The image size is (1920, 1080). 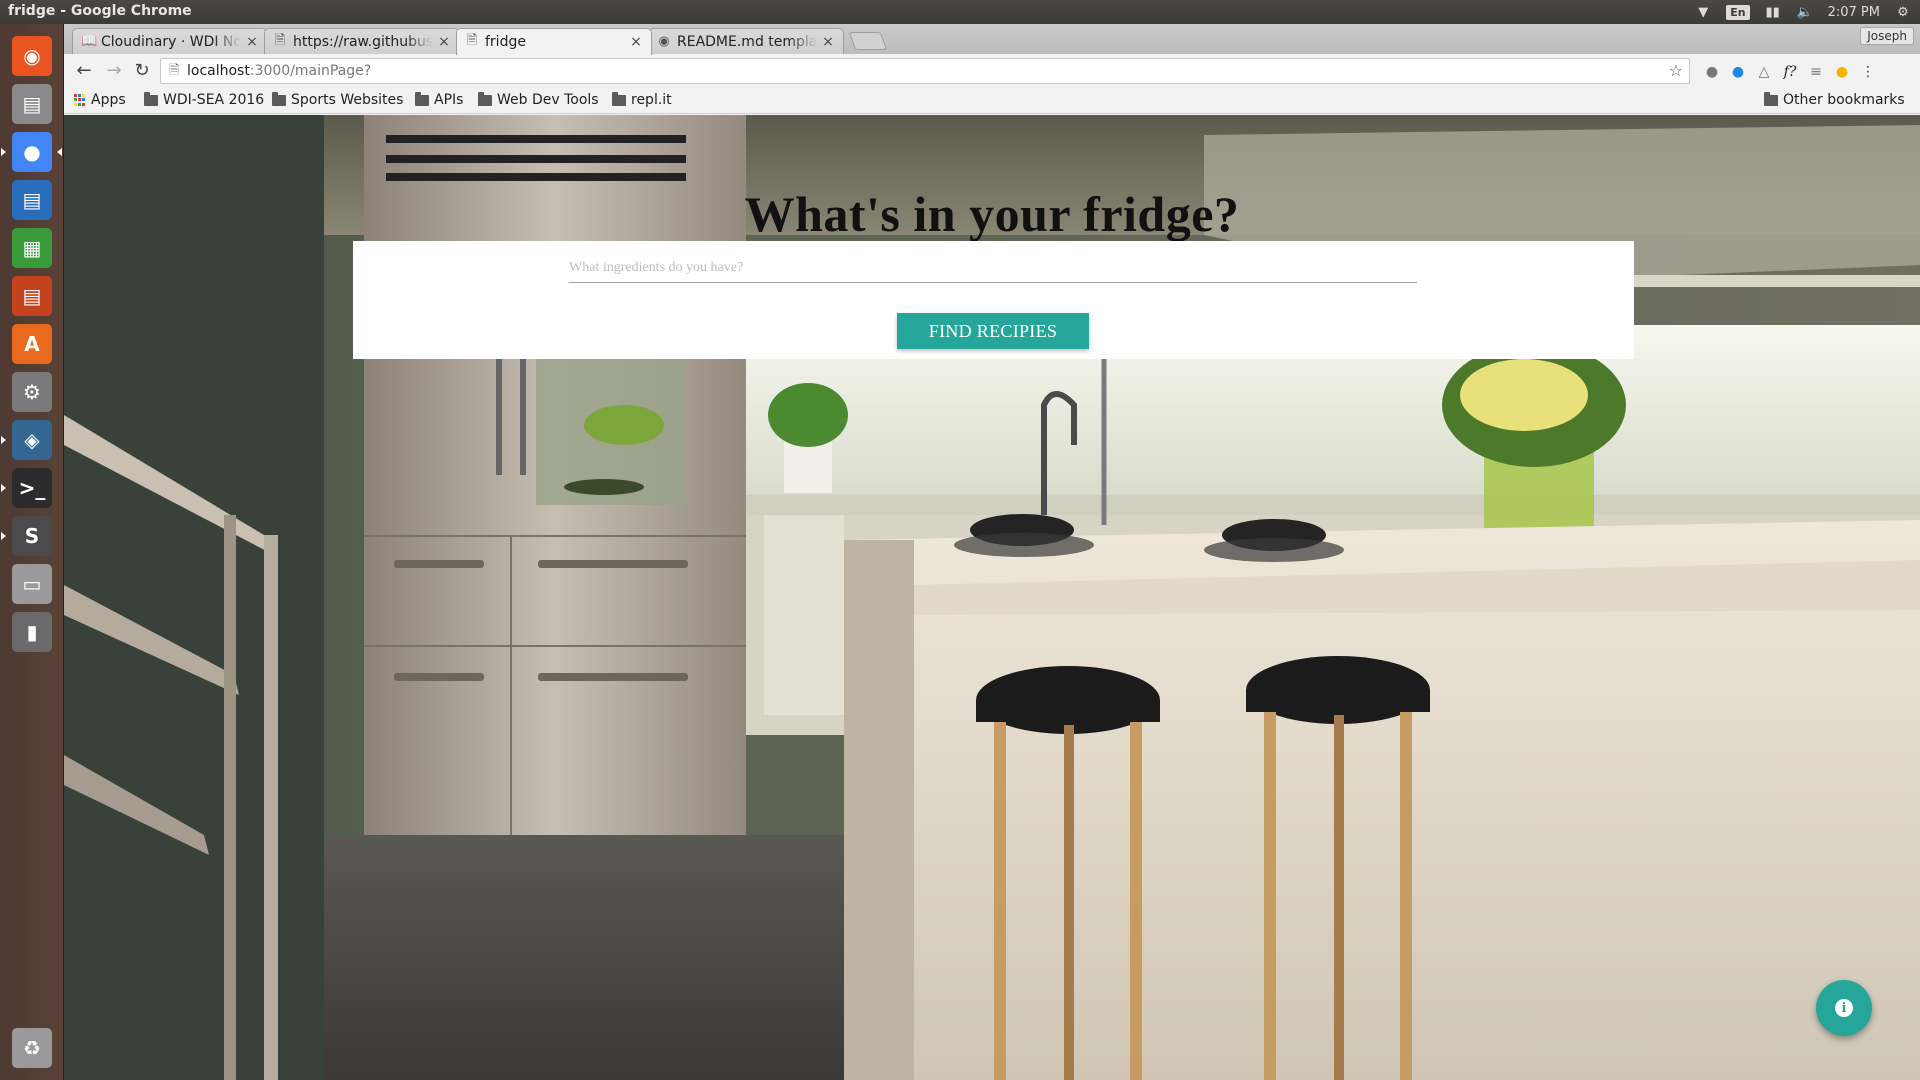 What do you see at coordinates (868, 41) in the screenshot?
I see `new-tab-button` at bounding box center [868, 41].